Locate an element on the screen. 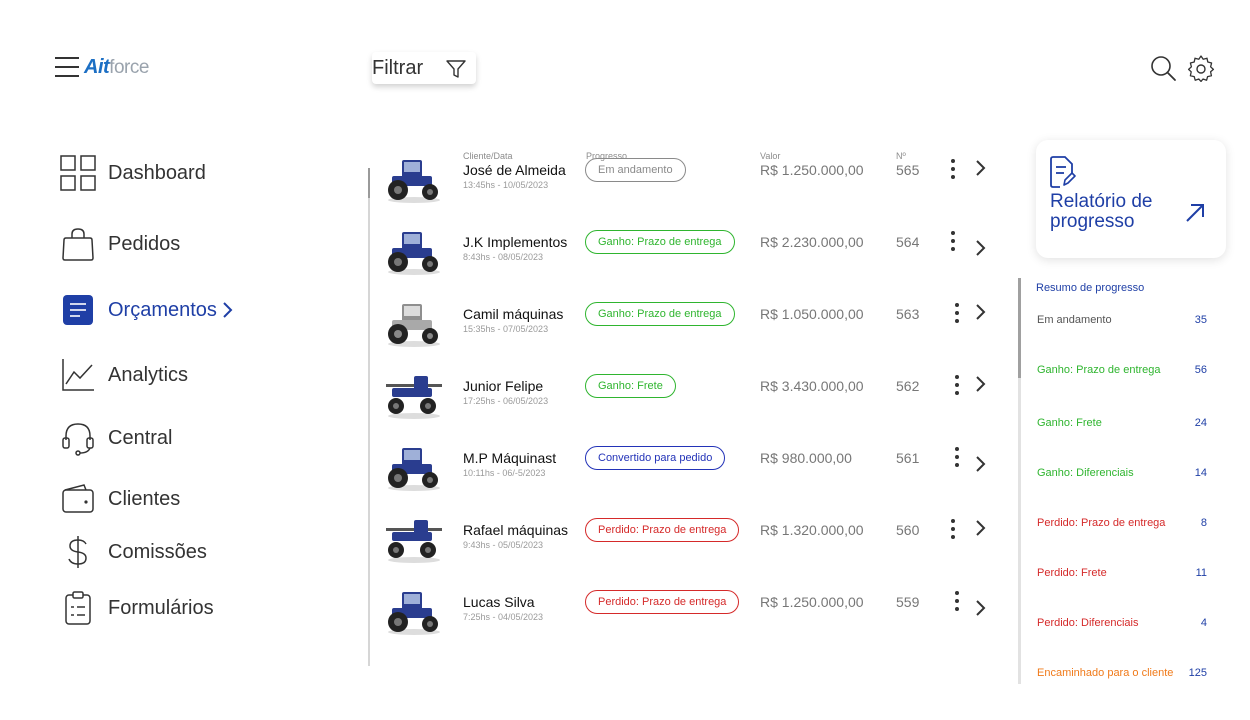 The height and width of the screenshot is (720, 1250). sidebar-item-formularios: Formulários is located at coordinates (136, 608).